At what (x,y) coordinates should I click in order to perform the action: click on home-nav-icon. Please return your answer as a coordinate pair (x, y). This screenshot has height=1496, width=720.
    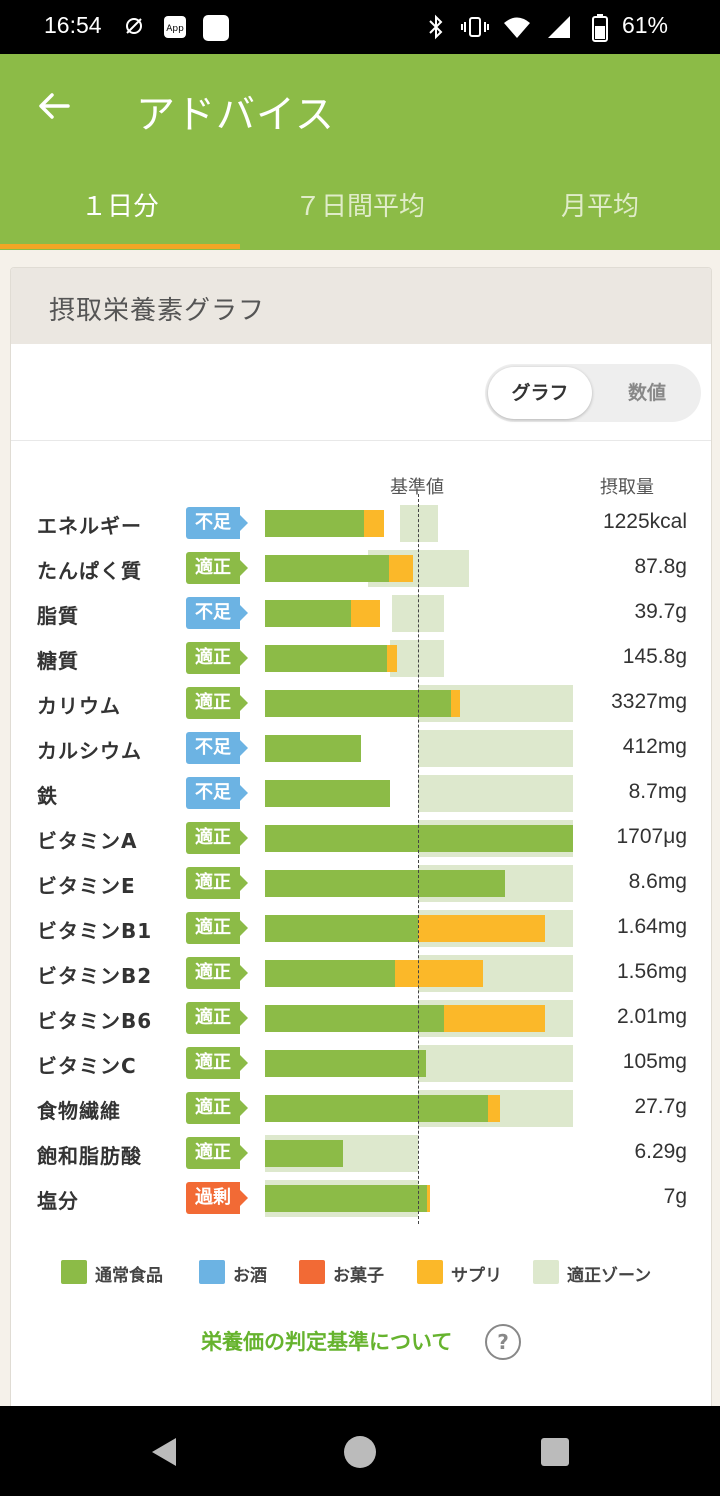
    Looking at the image, I should click on (360, 1454).